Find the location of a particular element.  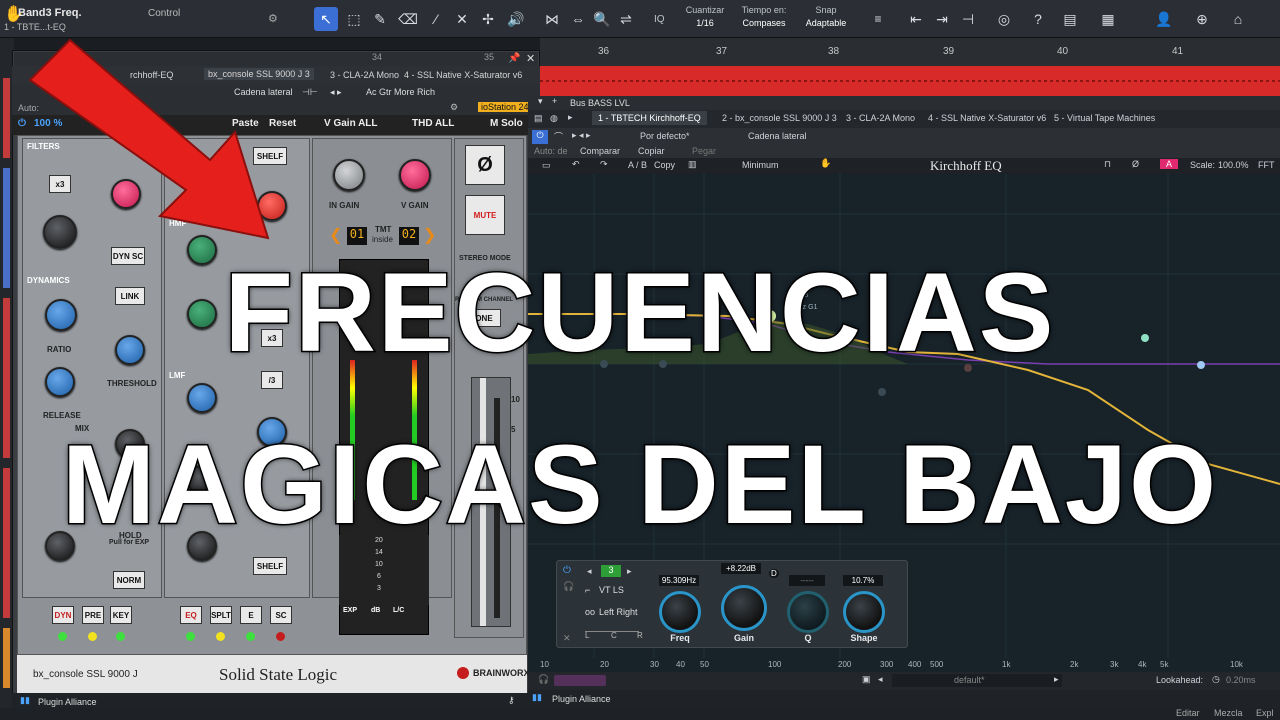

eq-tab-active: 1 - TBTECH Kirchhoff-EQ is located at coordinates (649, 118).